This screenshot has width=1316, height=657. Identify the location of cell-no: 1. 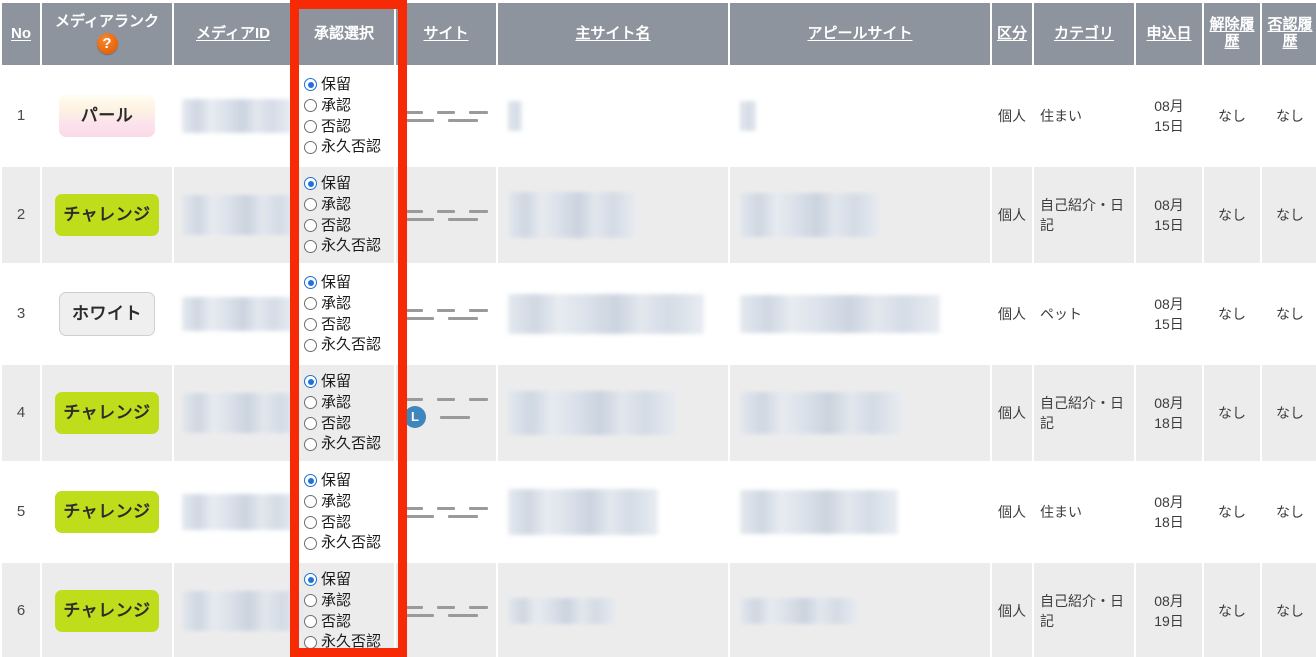
(21, 116).